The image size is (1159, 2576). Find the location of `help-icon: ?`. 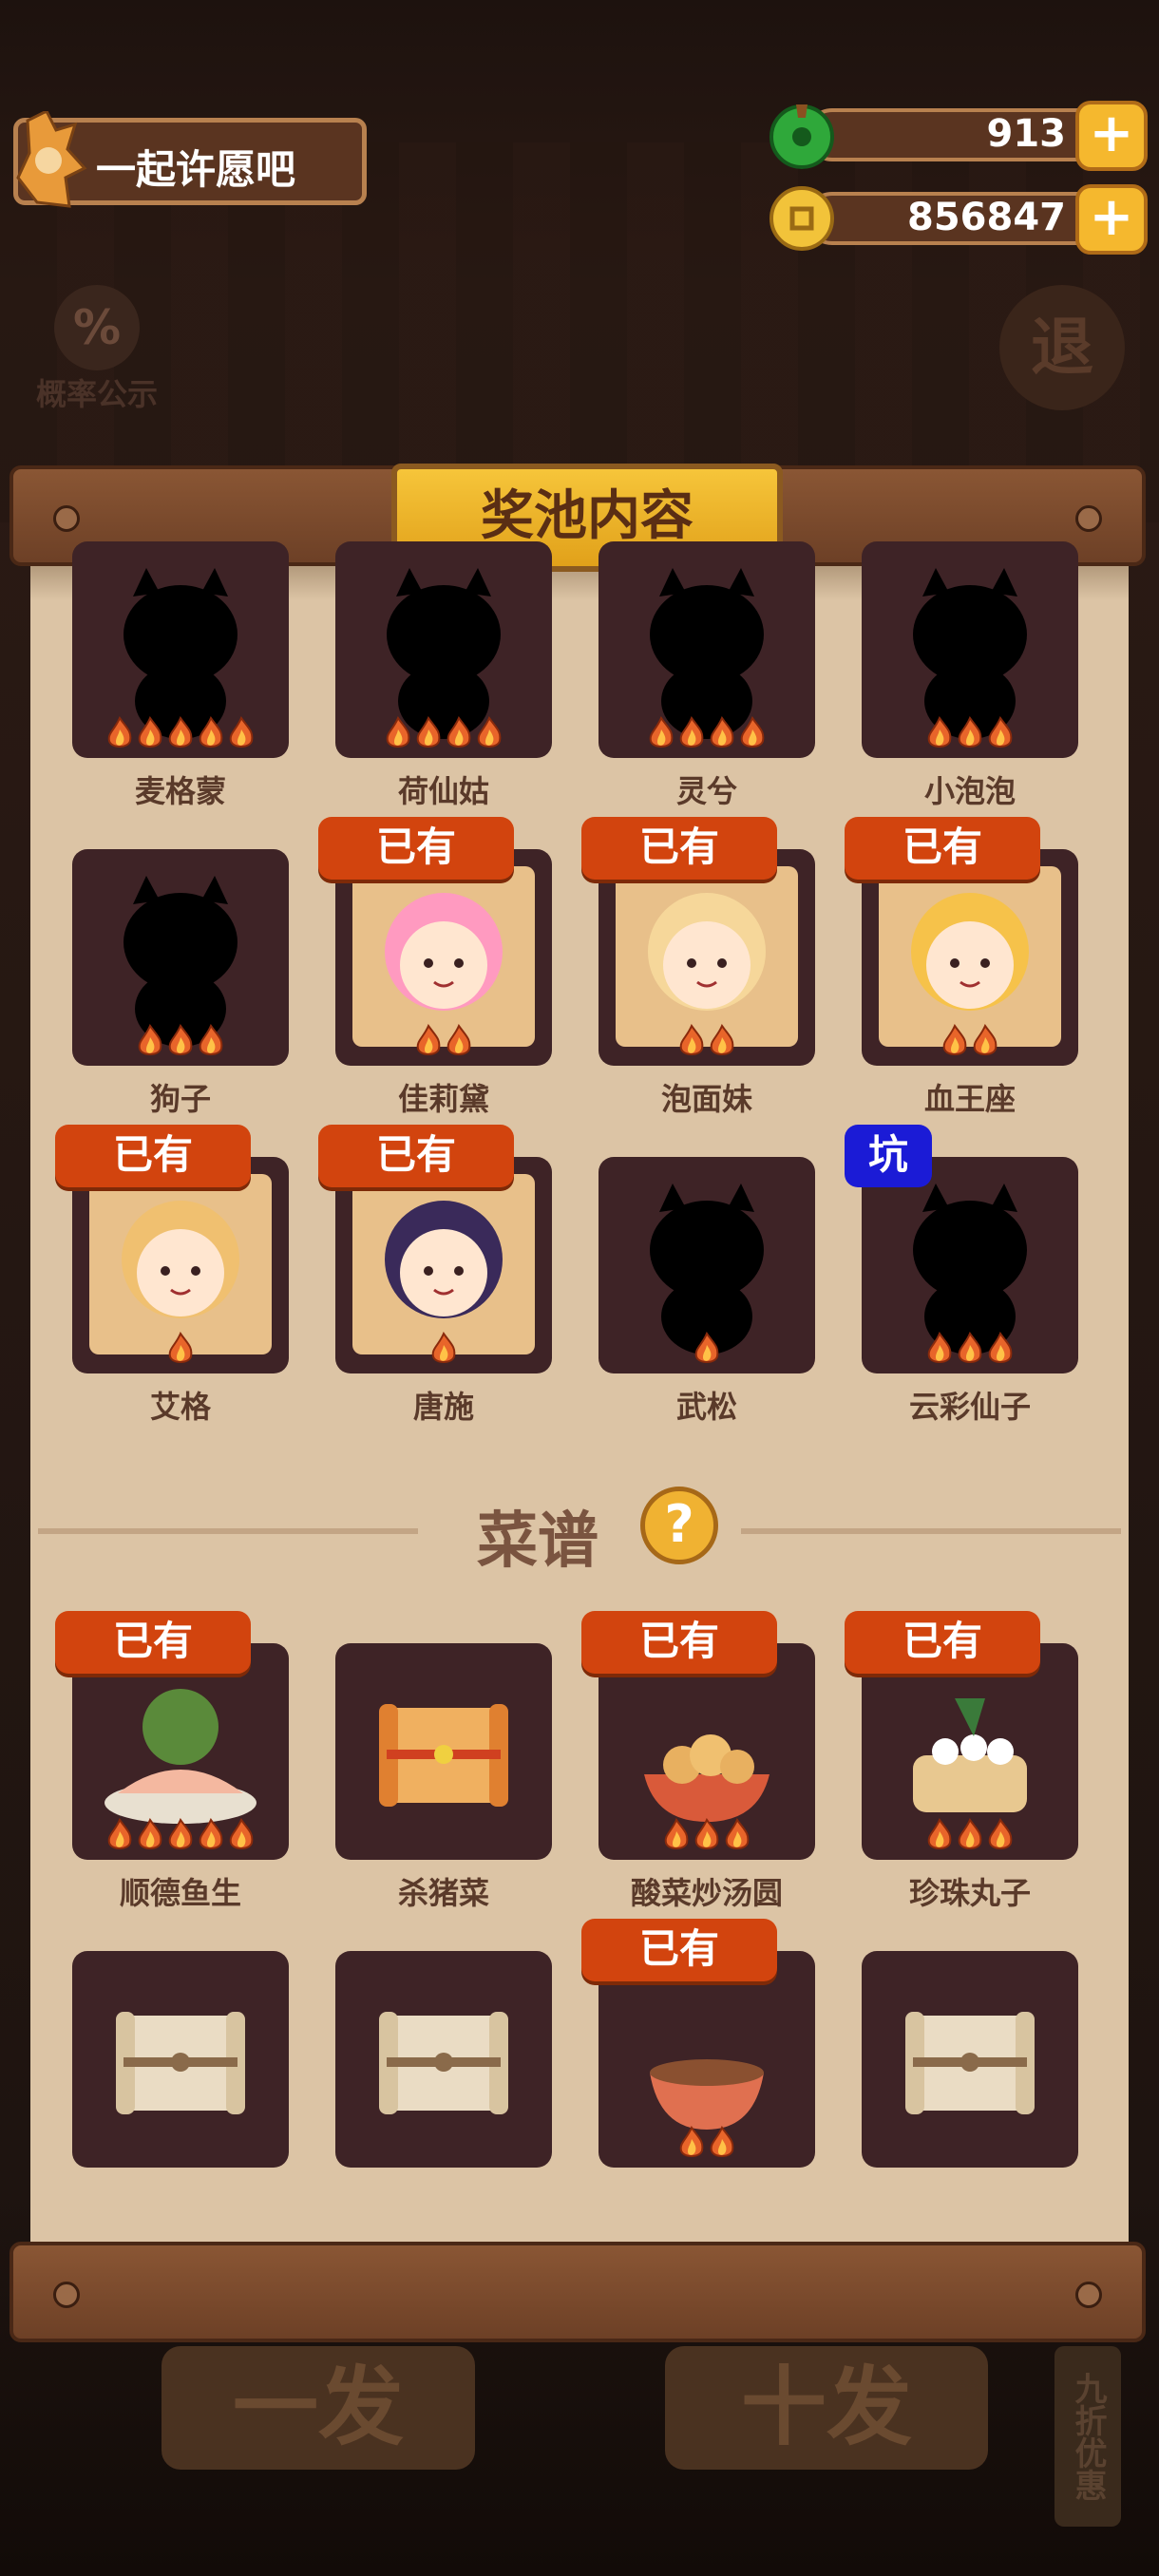

help-icon: ? is located at coordinates (679, 1525).